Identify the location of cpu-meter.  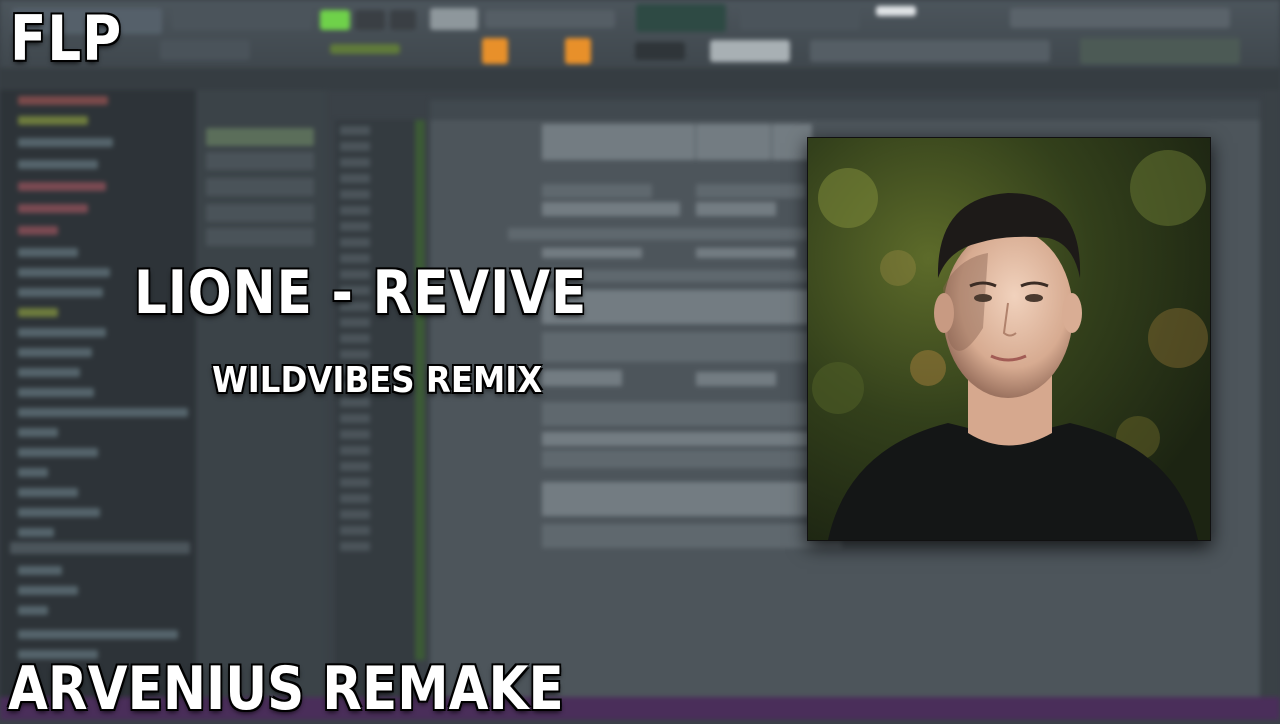
(800, 18).